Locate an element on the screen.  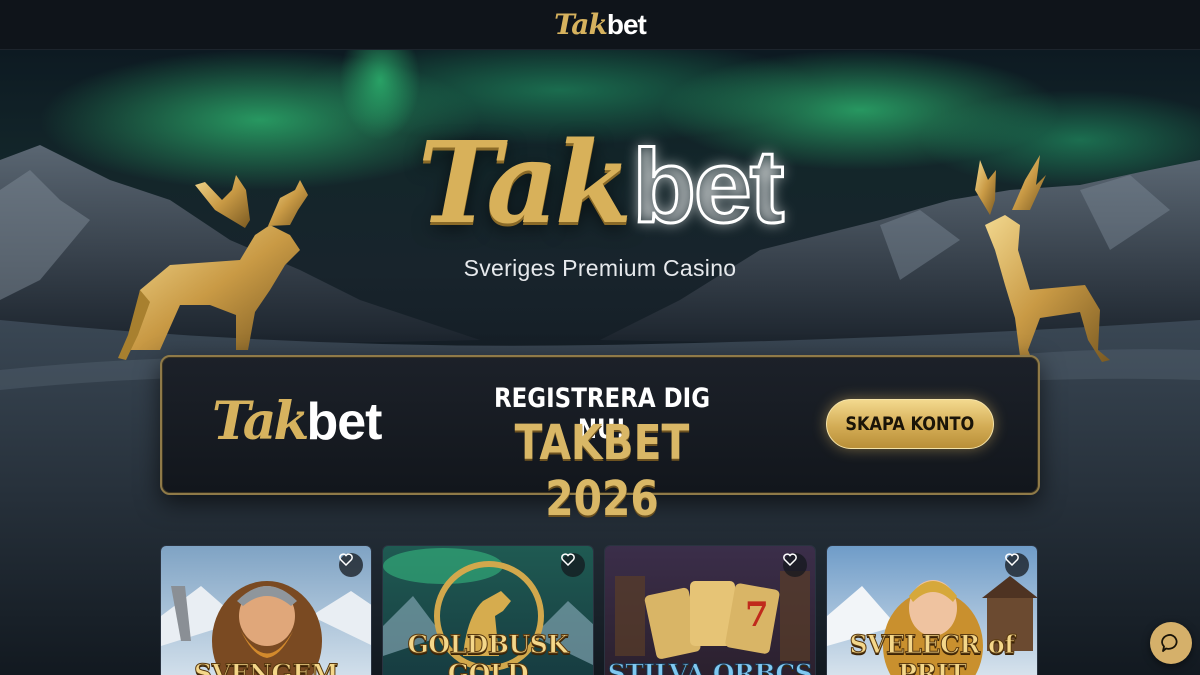
header-logo-bet: bet is located at coordinates (626, 24).